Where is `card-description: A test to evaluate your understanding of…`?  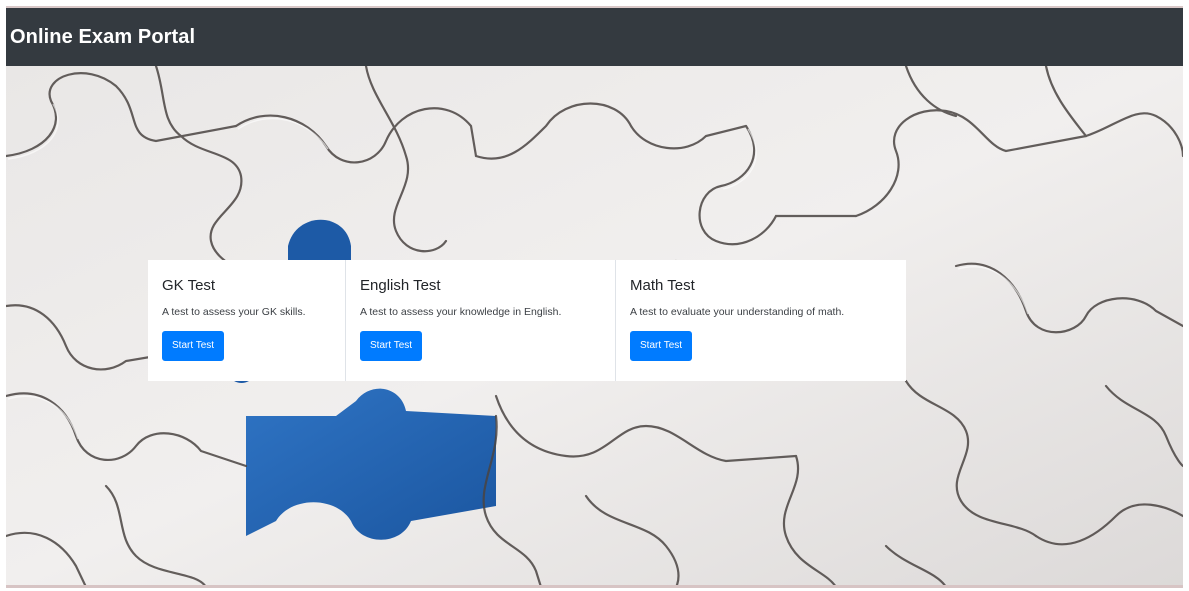
card-description: A test to evaluate your understanding of… is located at coordinates (737, 312).